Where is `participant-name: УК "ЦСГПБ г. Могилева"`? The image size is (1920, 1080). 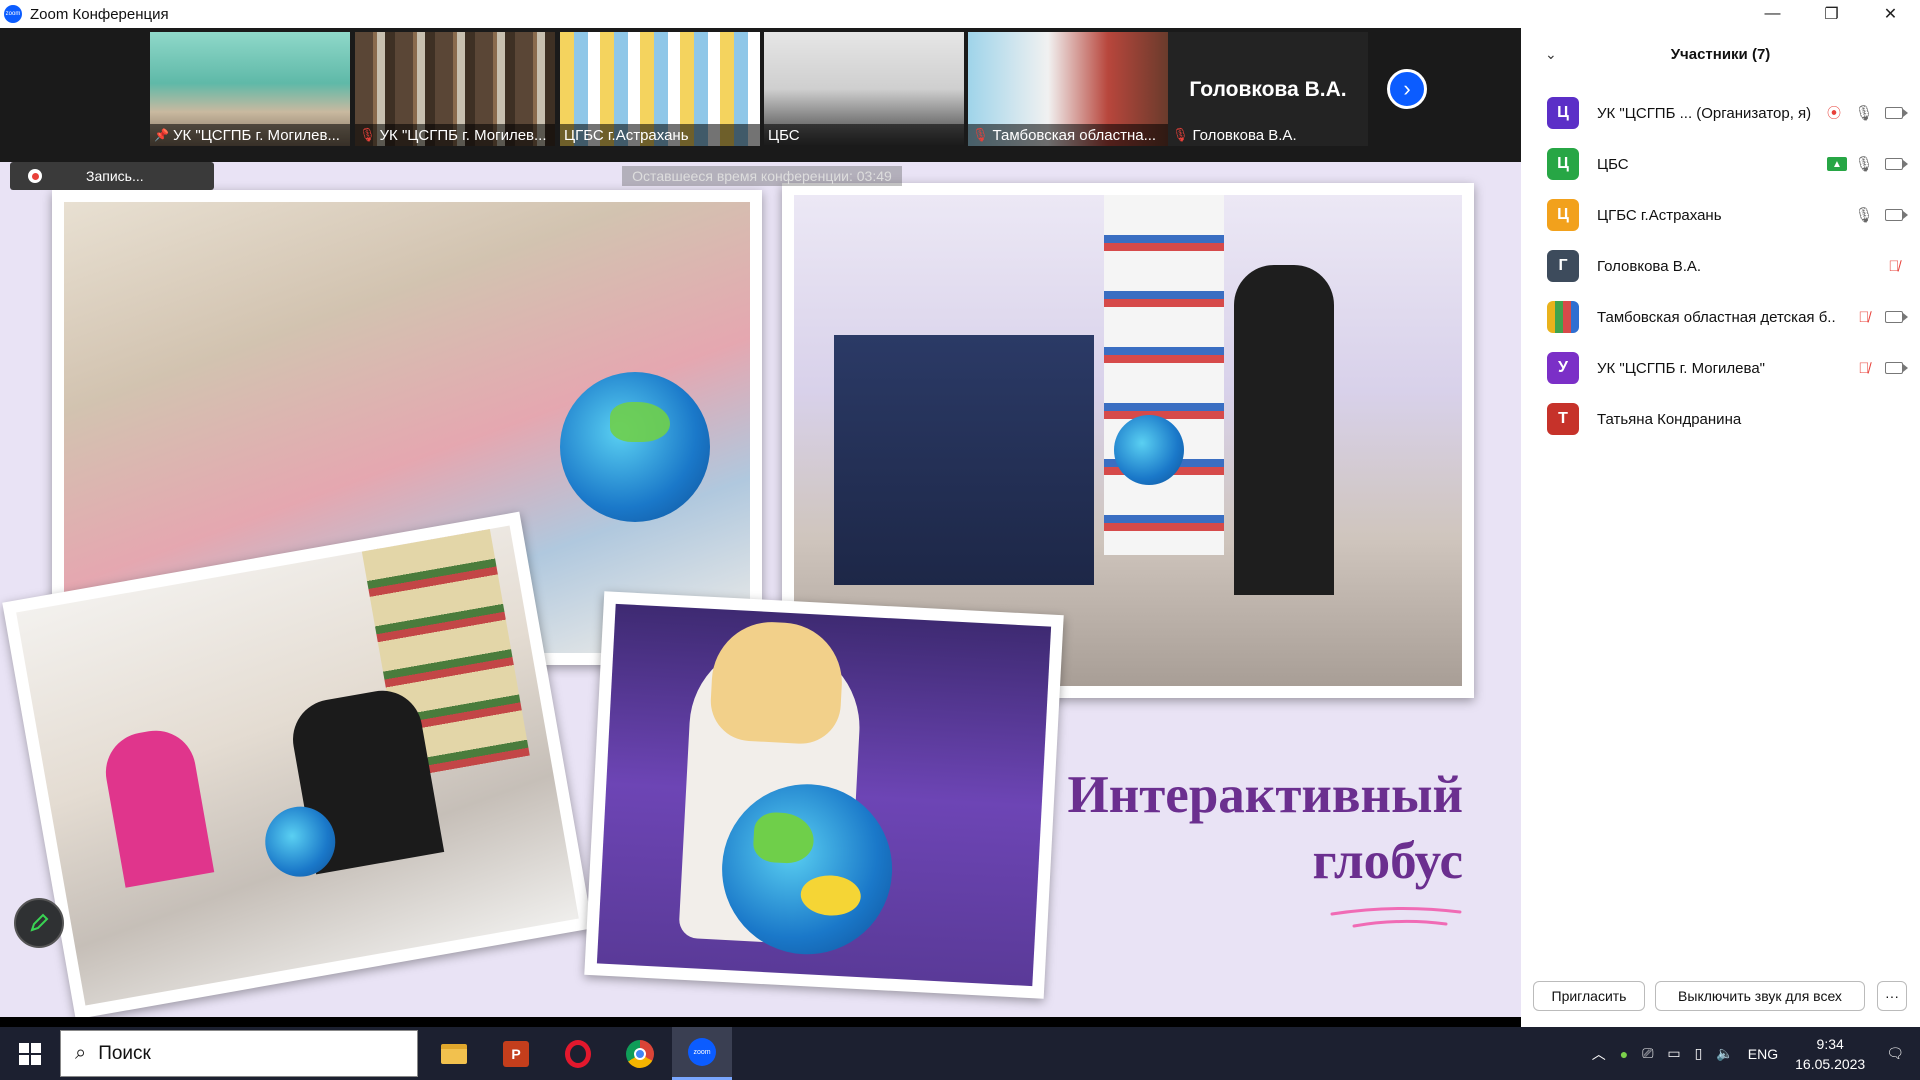
participant-name: УК "ЦСГПБ г. Могилева" is located at coordinates (1681, 368).